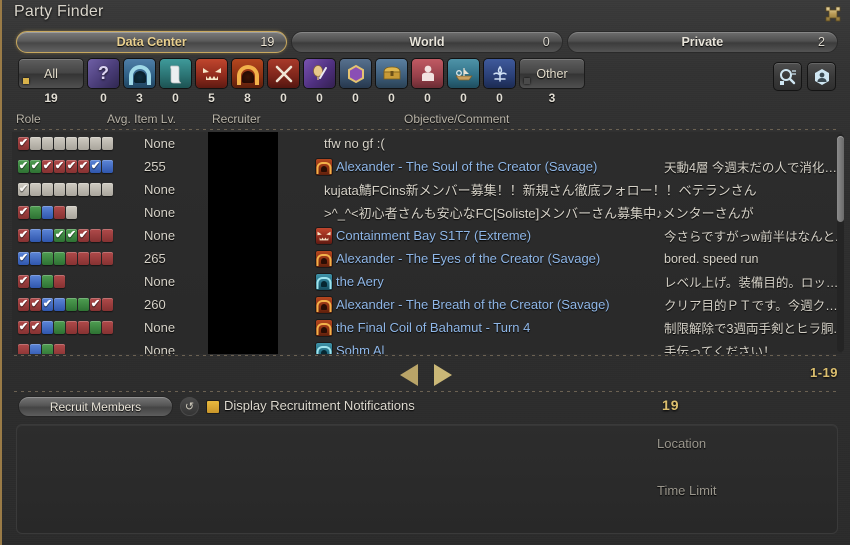 This screenshot has height=545, width=850. I want to click on dungeon-portal-icon, so click(139, 73).